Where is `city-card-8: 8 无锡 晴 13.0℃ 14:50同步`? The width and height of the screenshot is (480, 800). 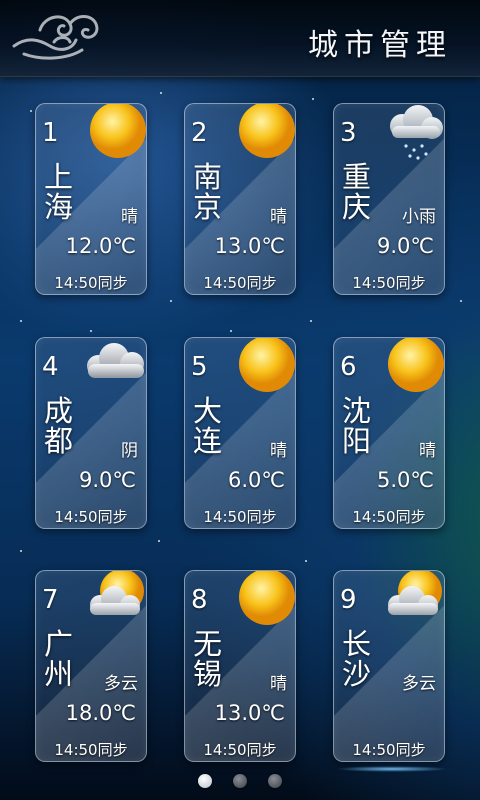
city-card-8: 8 无锡 晴 13.0℃ 14:50同步 is located at coordinates (240, 666).